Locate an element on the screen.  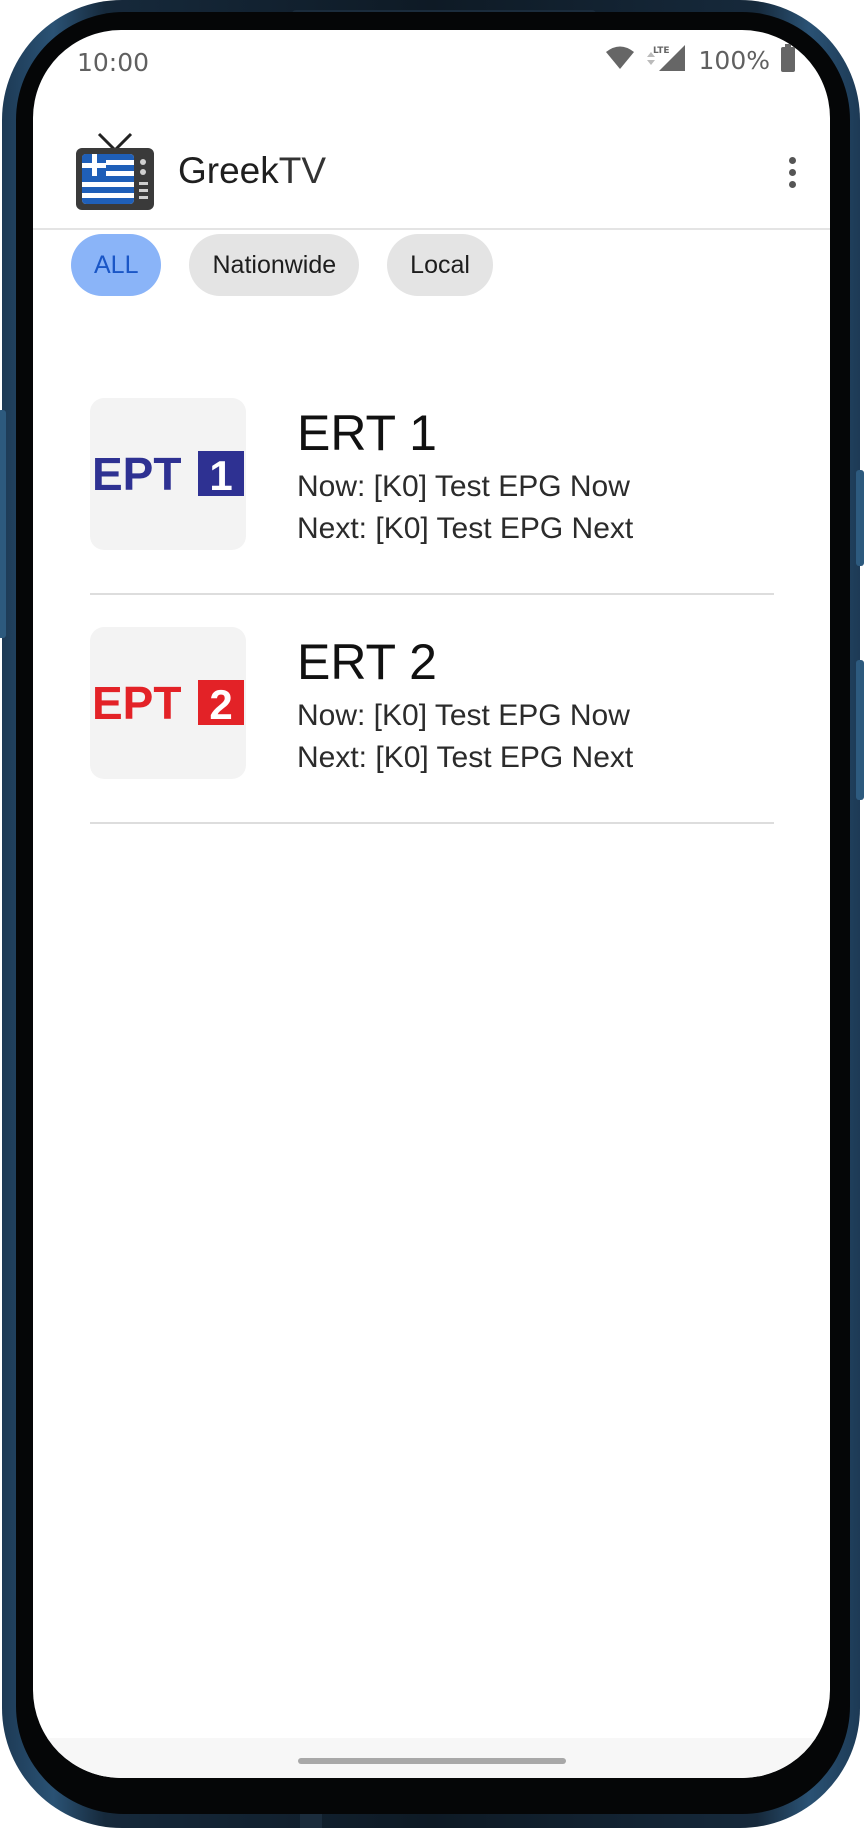
filter-chips: ALL Nationwide Local is located at coordinates (282, 265).